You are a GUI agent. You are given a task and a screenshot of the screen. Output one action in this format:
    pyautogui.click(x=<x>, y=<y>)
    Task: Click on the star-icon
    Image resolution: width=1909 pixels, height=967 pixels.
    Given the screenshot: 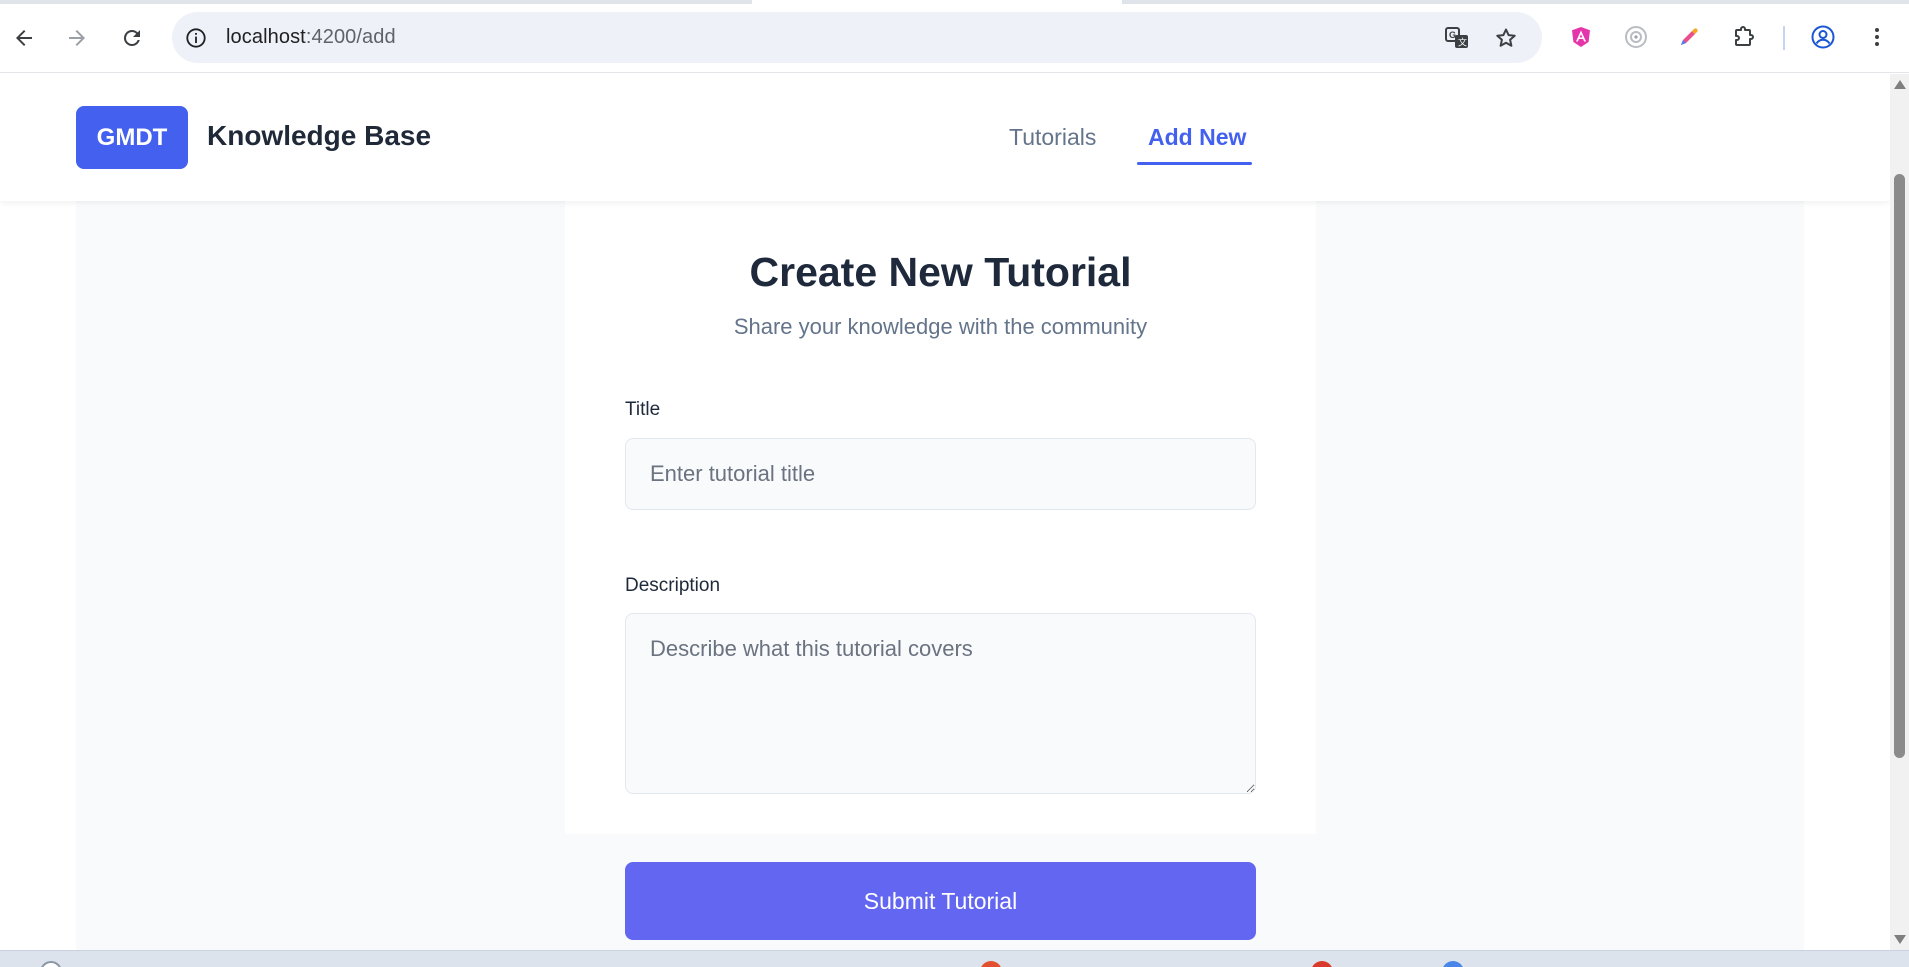 What is the action you would take?
    pyautogui.click(x=1506, y=37)
    